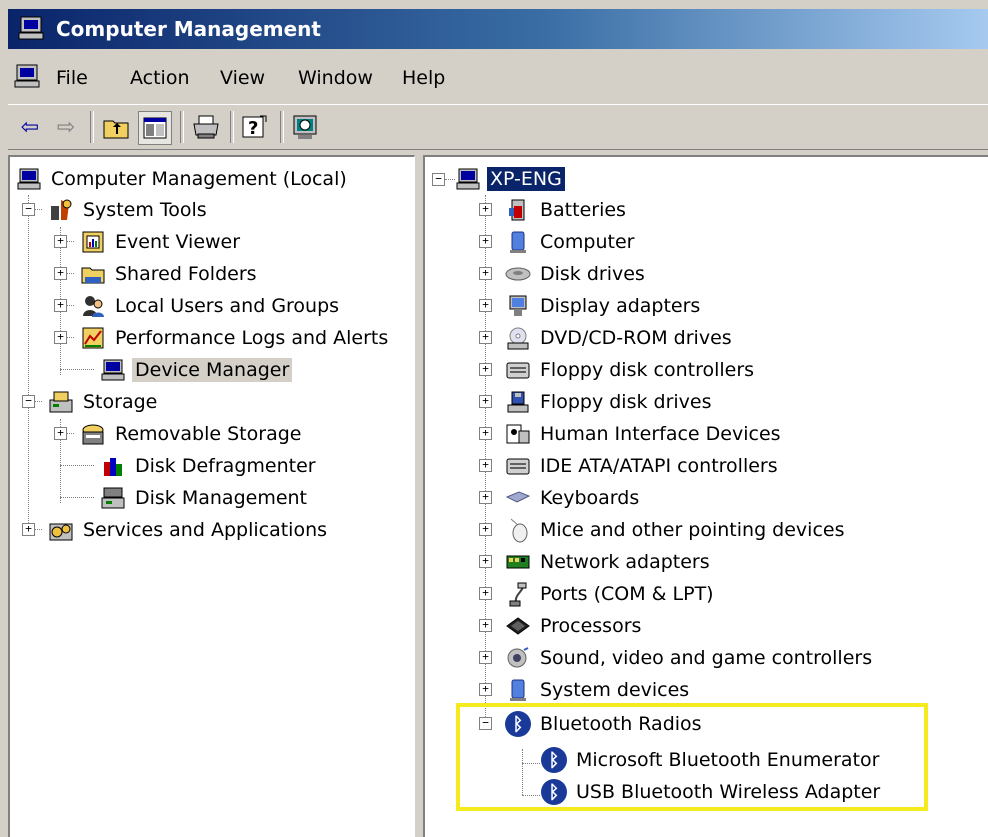 Image resolution: width=988 pixels, height=837 pixels. I want to click on tree-item-shared-folders: Shared Folders, so click(170, 274).